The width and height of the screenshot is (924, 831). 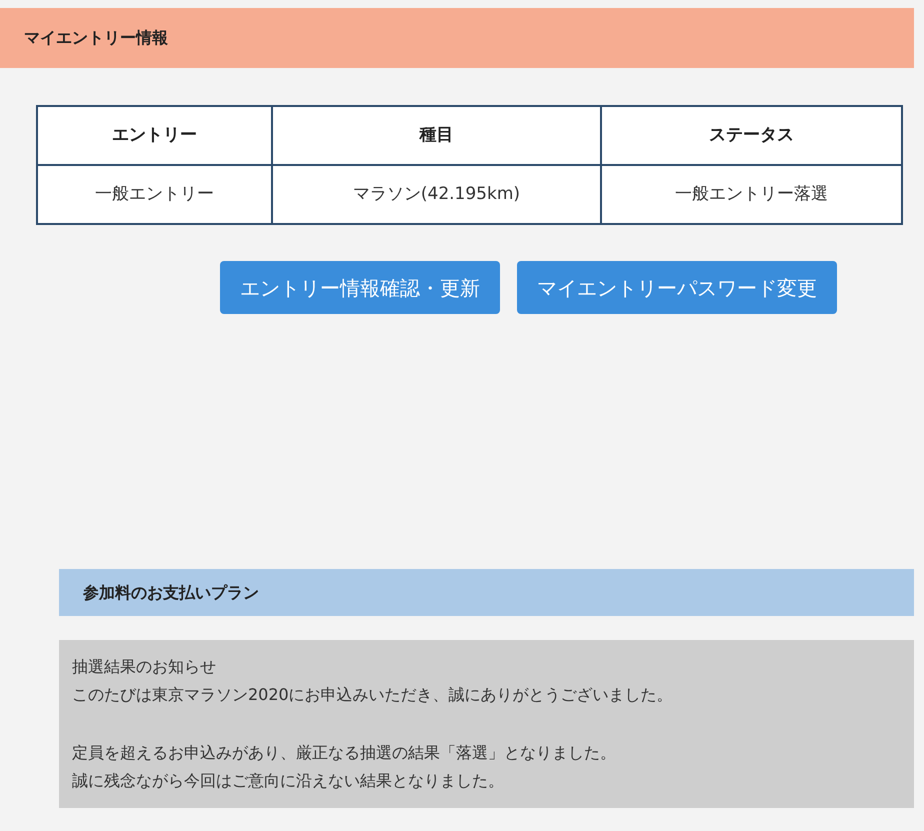 What do you see at coordinates (344, 753) in the screenshot?
I see `notice-text: 定員を超えるお申込みがあり、厳正なる抽選の結果「落選」となりました。` at bounding box center [344, 753].